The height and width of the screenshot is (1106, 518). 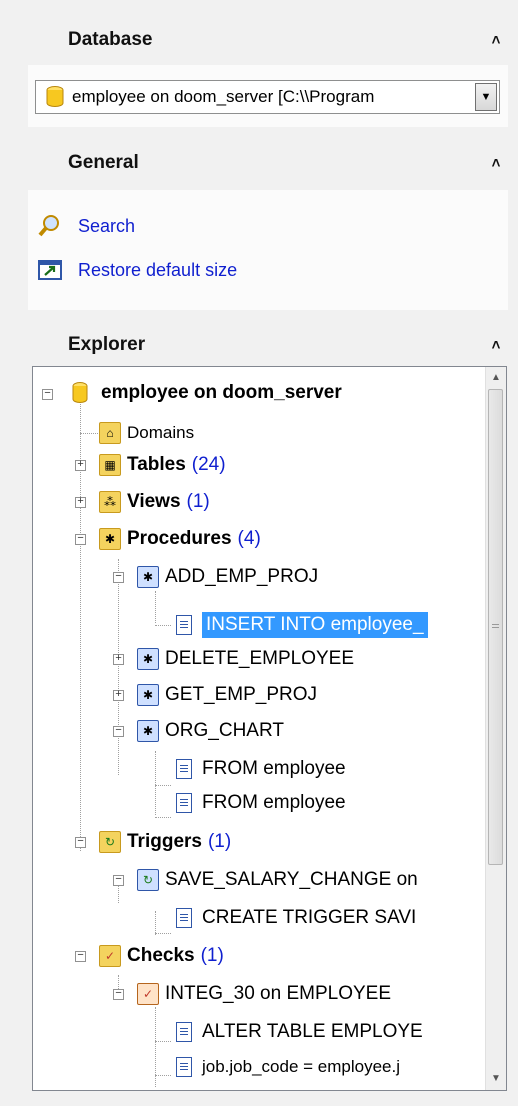 What do you see at coordinates (260, 658) in the screenshot?
I see `delete-employee-label: DELETE_EMPLOYEE` at bounding box center [260, 658].